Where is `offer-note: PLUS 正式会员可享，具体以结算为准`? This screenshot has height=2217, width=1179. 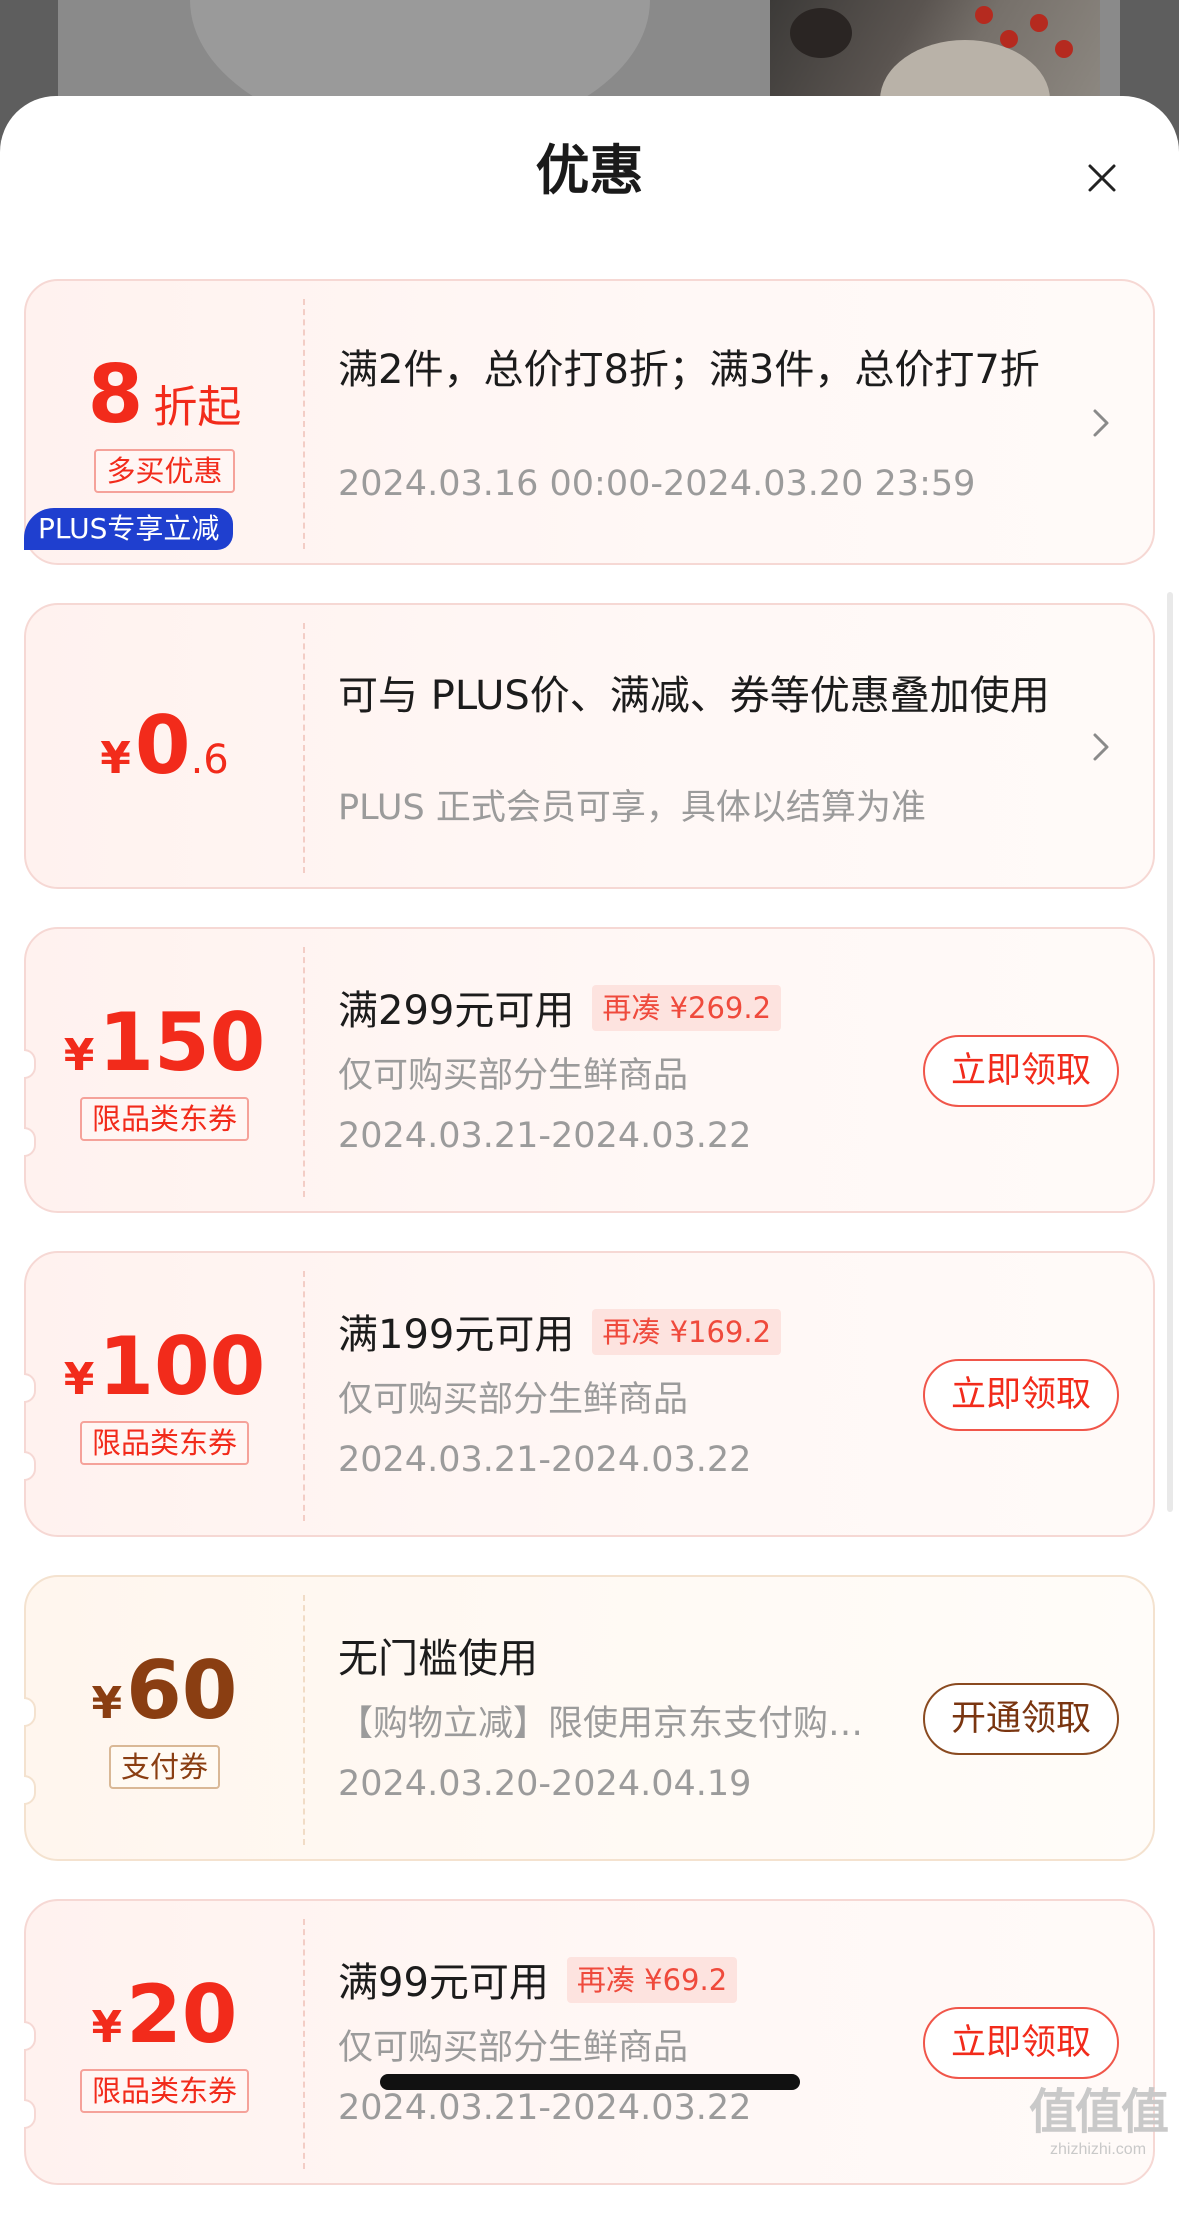
offer-note: PLUS 正式会员可享，具体以结算为准 is located at coordinates (632, 808).